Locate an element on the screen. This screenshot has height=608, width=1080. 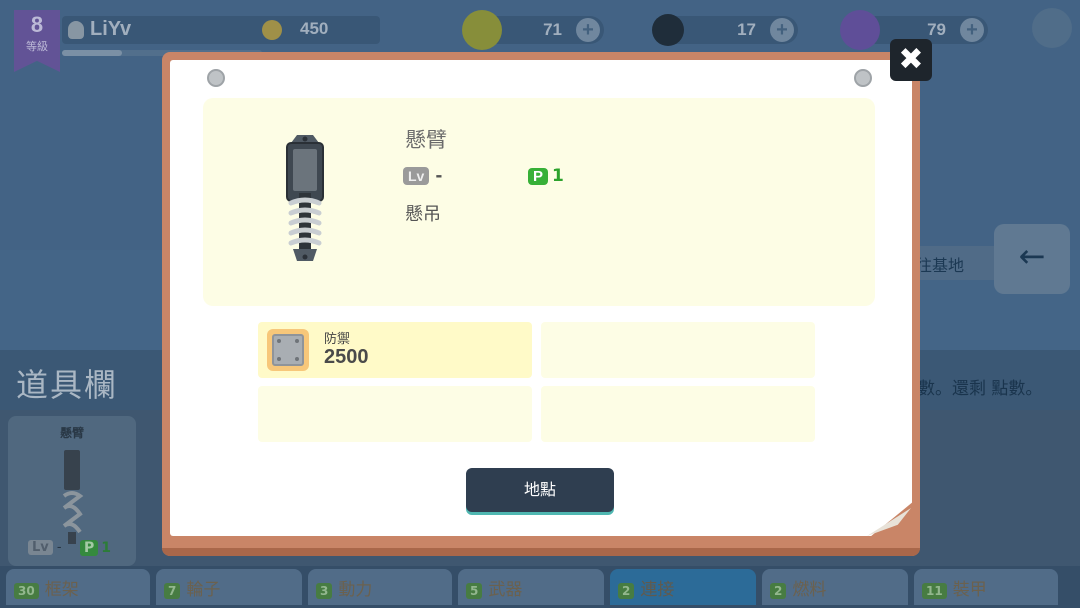
armor-plate-icon is located at coordinates (288, 350).